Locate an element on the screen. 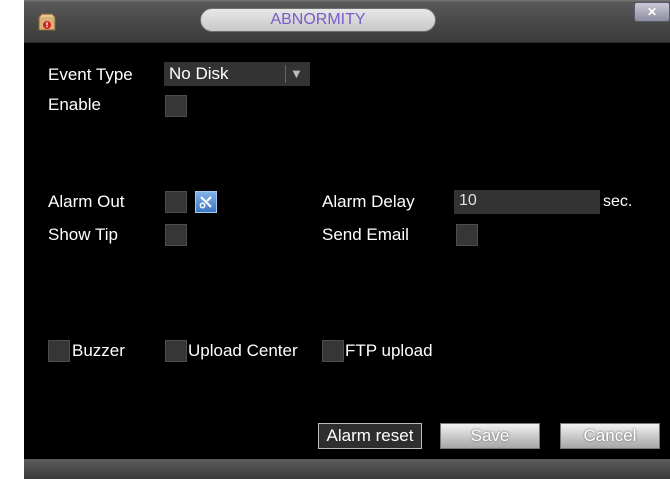 The width and height of the screenshot is (670, 479). show-tip-checkbox is located at coordinates (176, 235).